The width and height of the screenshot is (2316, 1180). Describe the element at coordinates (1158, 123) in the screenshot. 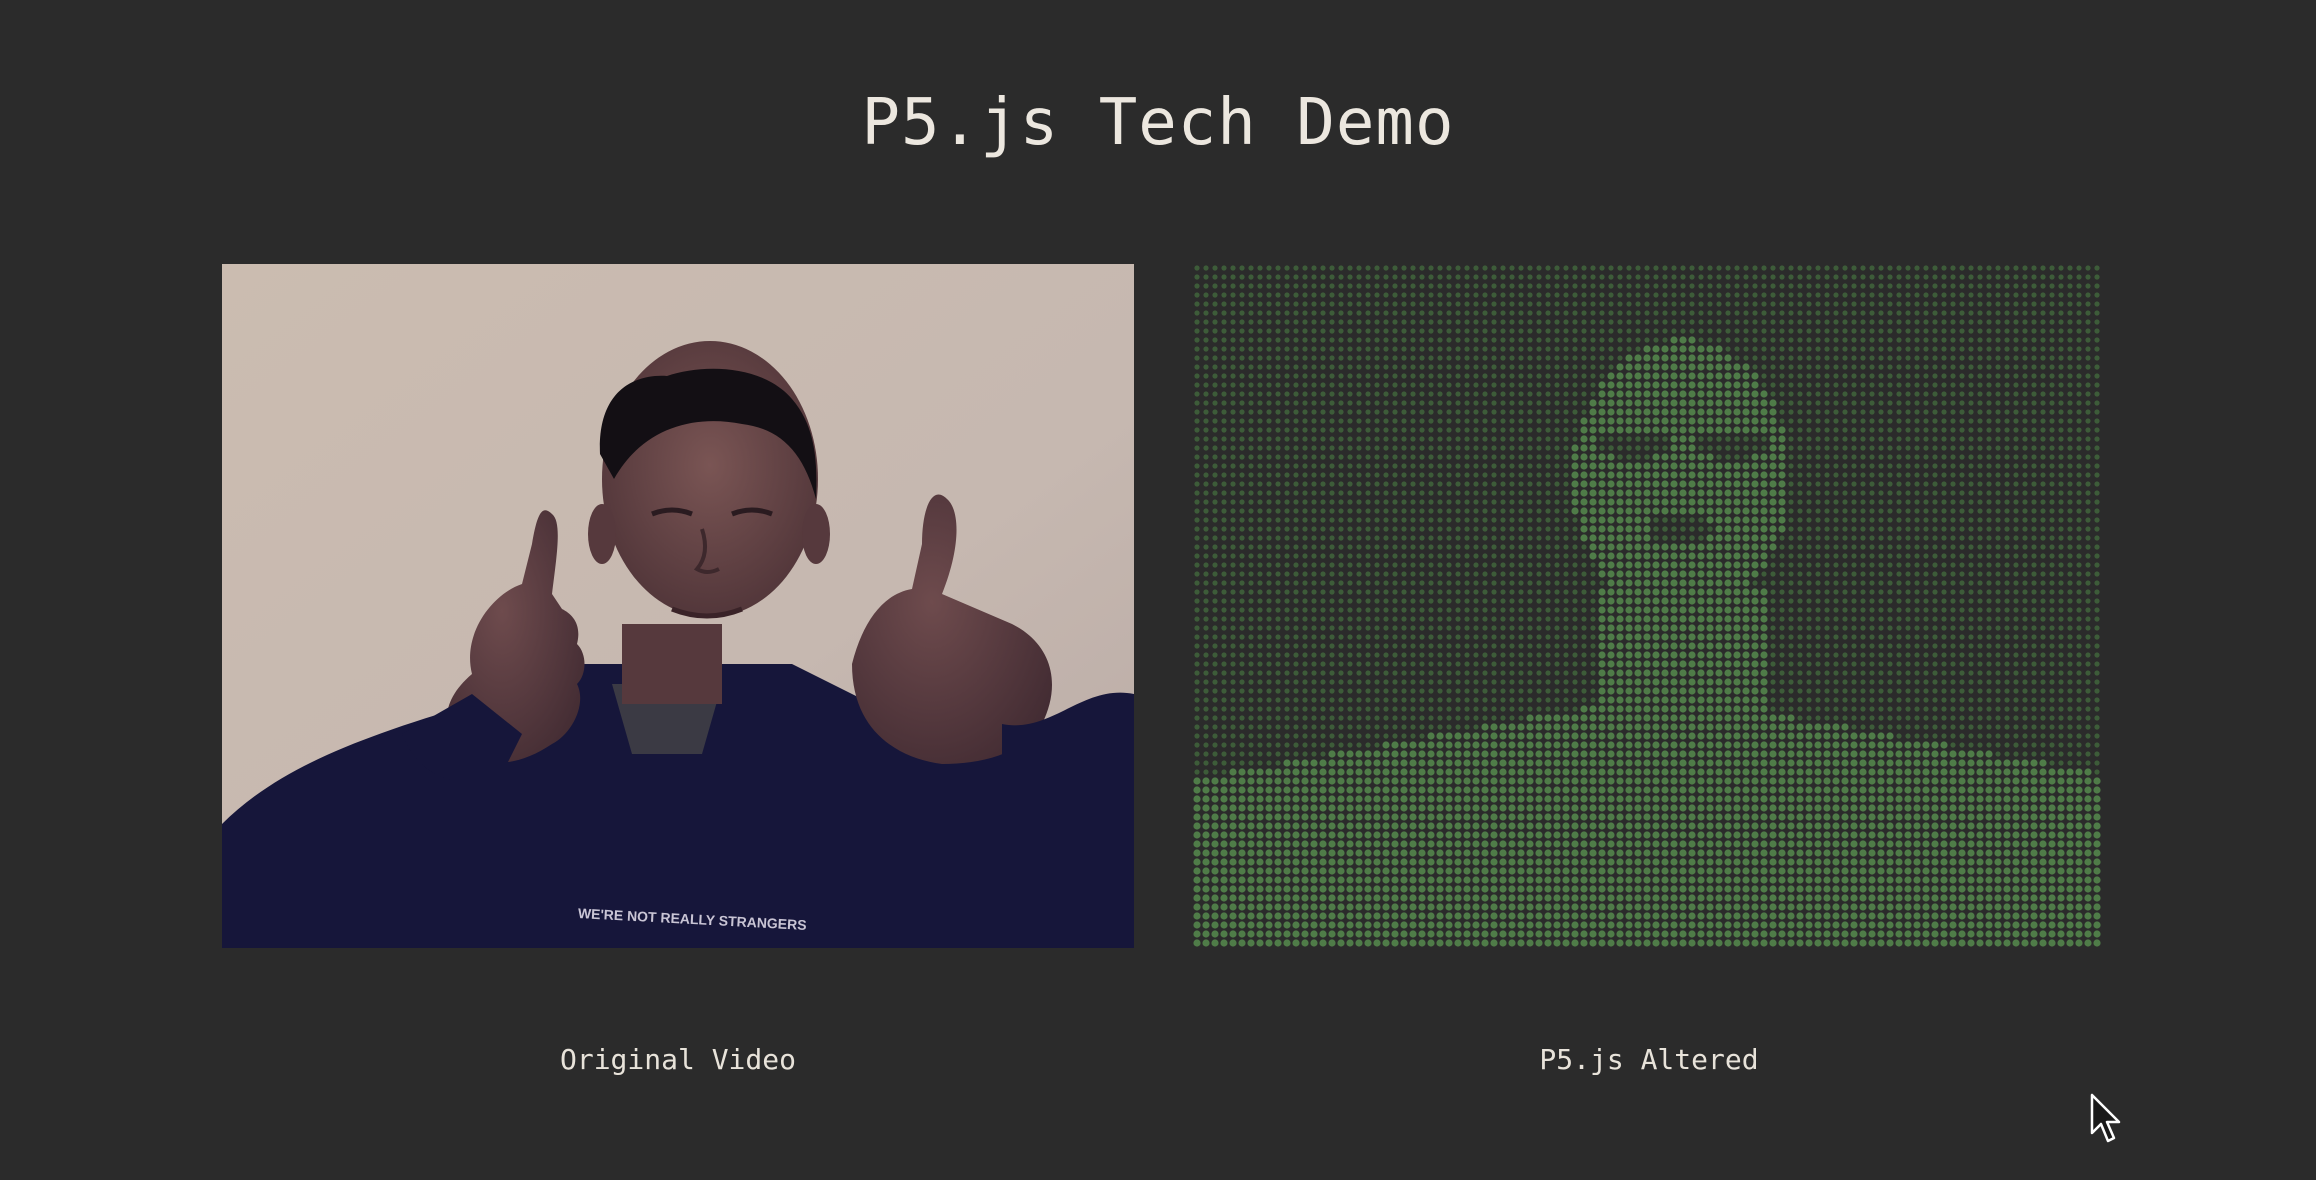

I see `page-title: P5.js Tech Demo` at that location.